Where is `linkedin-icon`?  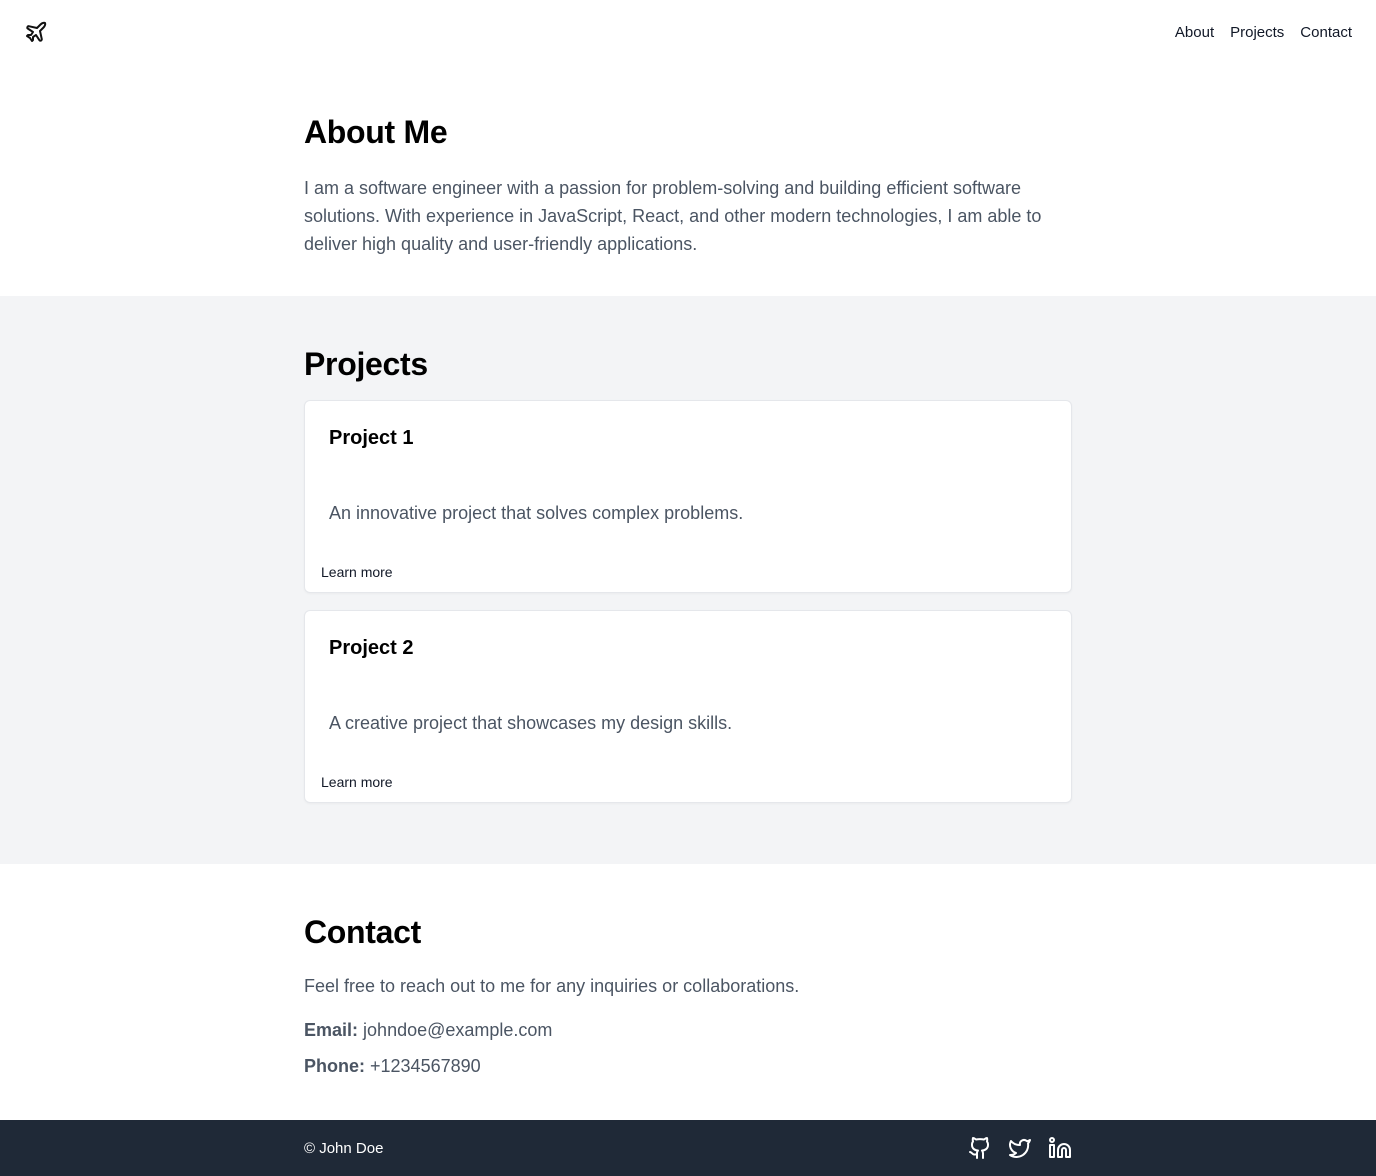 linkedin-icon is located at coordinates (1060, 1148).